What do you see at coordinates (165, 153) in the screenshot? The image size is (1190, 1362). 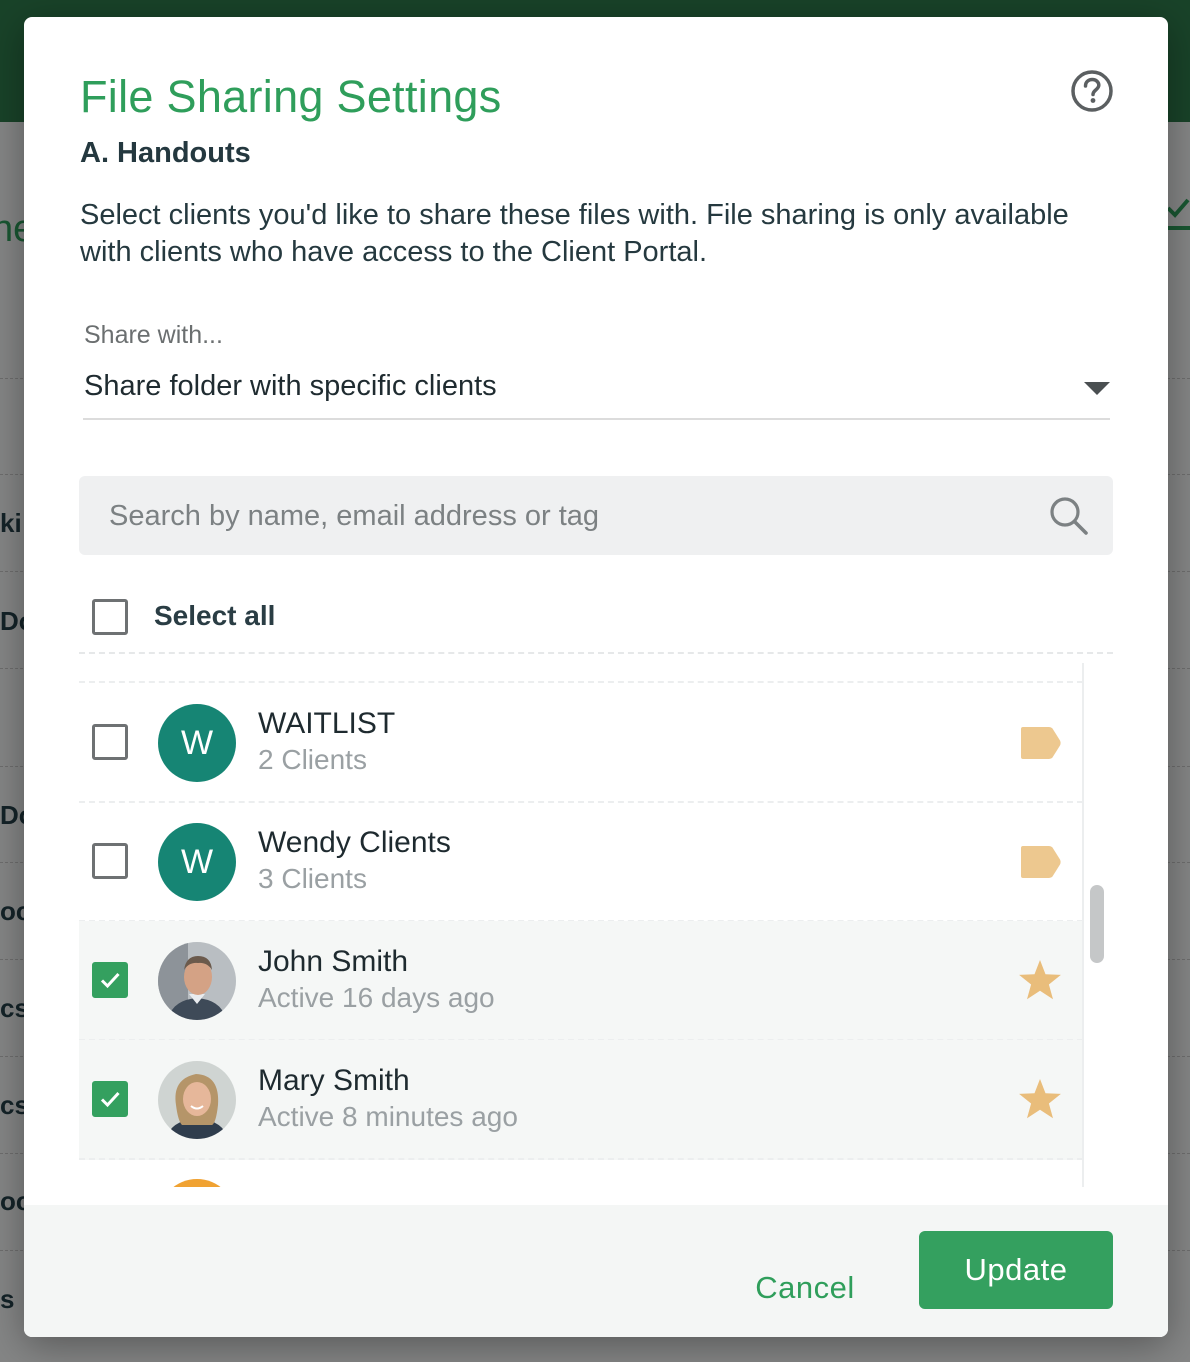 I see `folder-name: A. Handouts` at bounding box center [165, 153].